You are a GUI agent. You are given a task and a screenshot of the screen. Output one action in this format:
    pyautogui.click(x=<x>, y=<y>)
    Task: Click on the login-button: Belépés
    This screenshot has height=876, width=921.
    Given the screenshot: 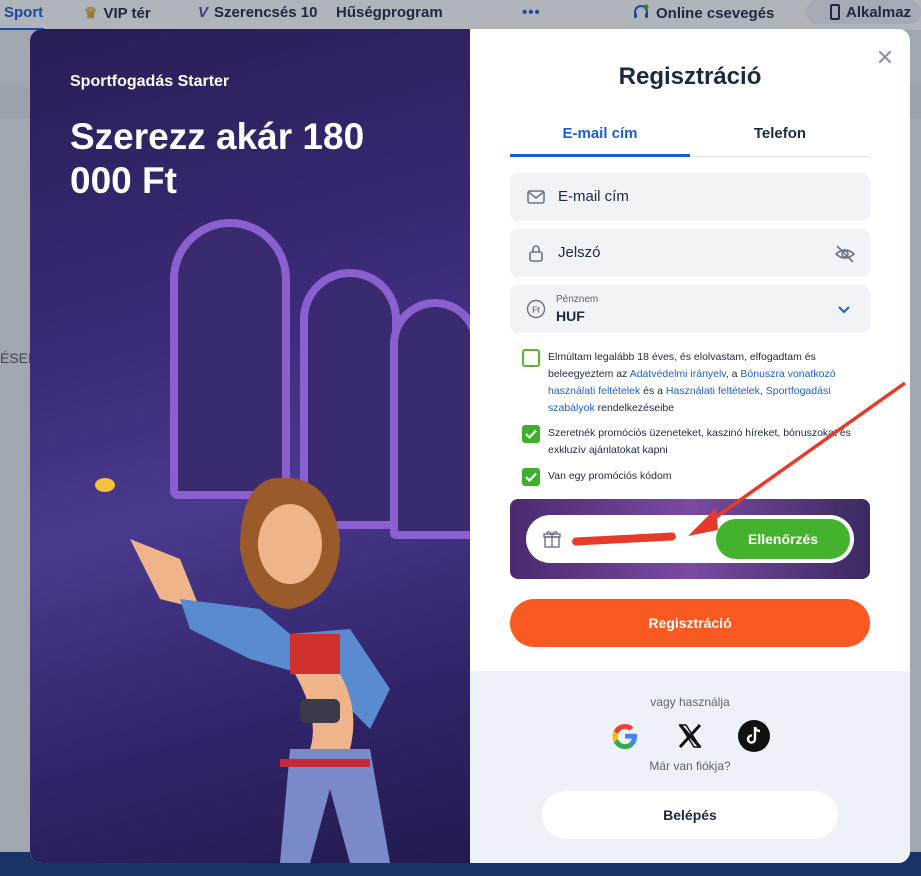 What is the action you would take?
    pyautogui.click(x=690, y=815)
    